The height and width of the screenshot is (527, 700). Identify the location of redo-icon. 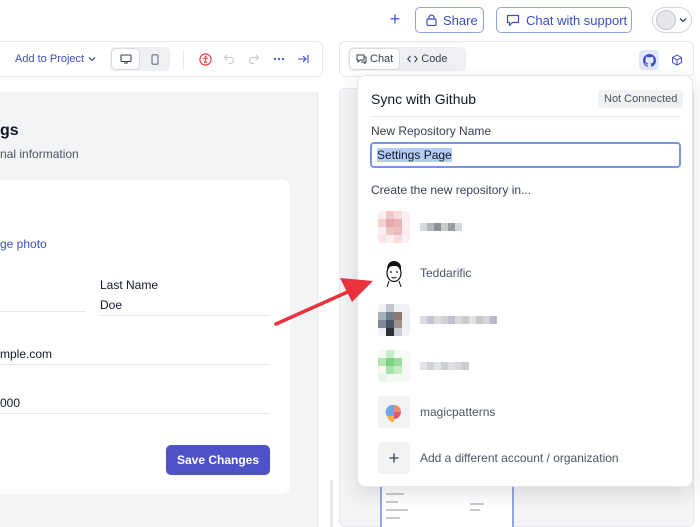
(254, 59).